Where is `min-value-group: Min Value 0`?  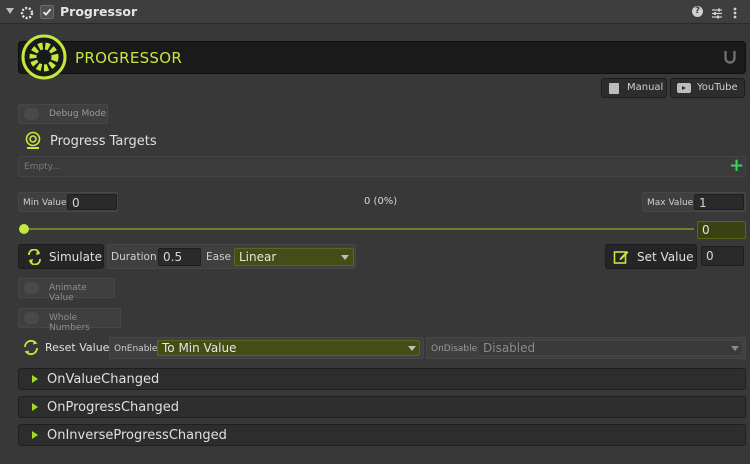
min-value-group: Min Value 0 is located at coordinates (68, 202).